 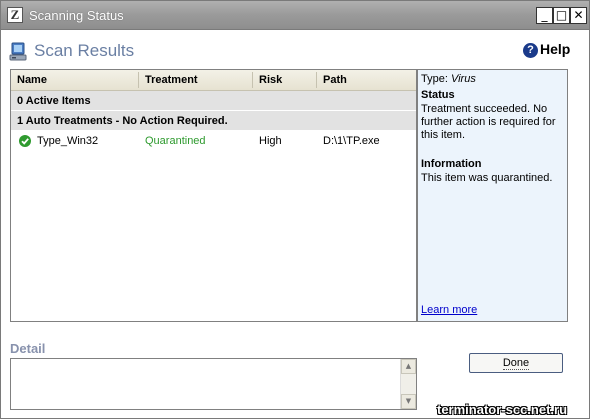 What do you see at coordinates (213, 80) in the screenshot?
I see `column-header: Name Treatment Risk Path` at bounding box center [213, 80].